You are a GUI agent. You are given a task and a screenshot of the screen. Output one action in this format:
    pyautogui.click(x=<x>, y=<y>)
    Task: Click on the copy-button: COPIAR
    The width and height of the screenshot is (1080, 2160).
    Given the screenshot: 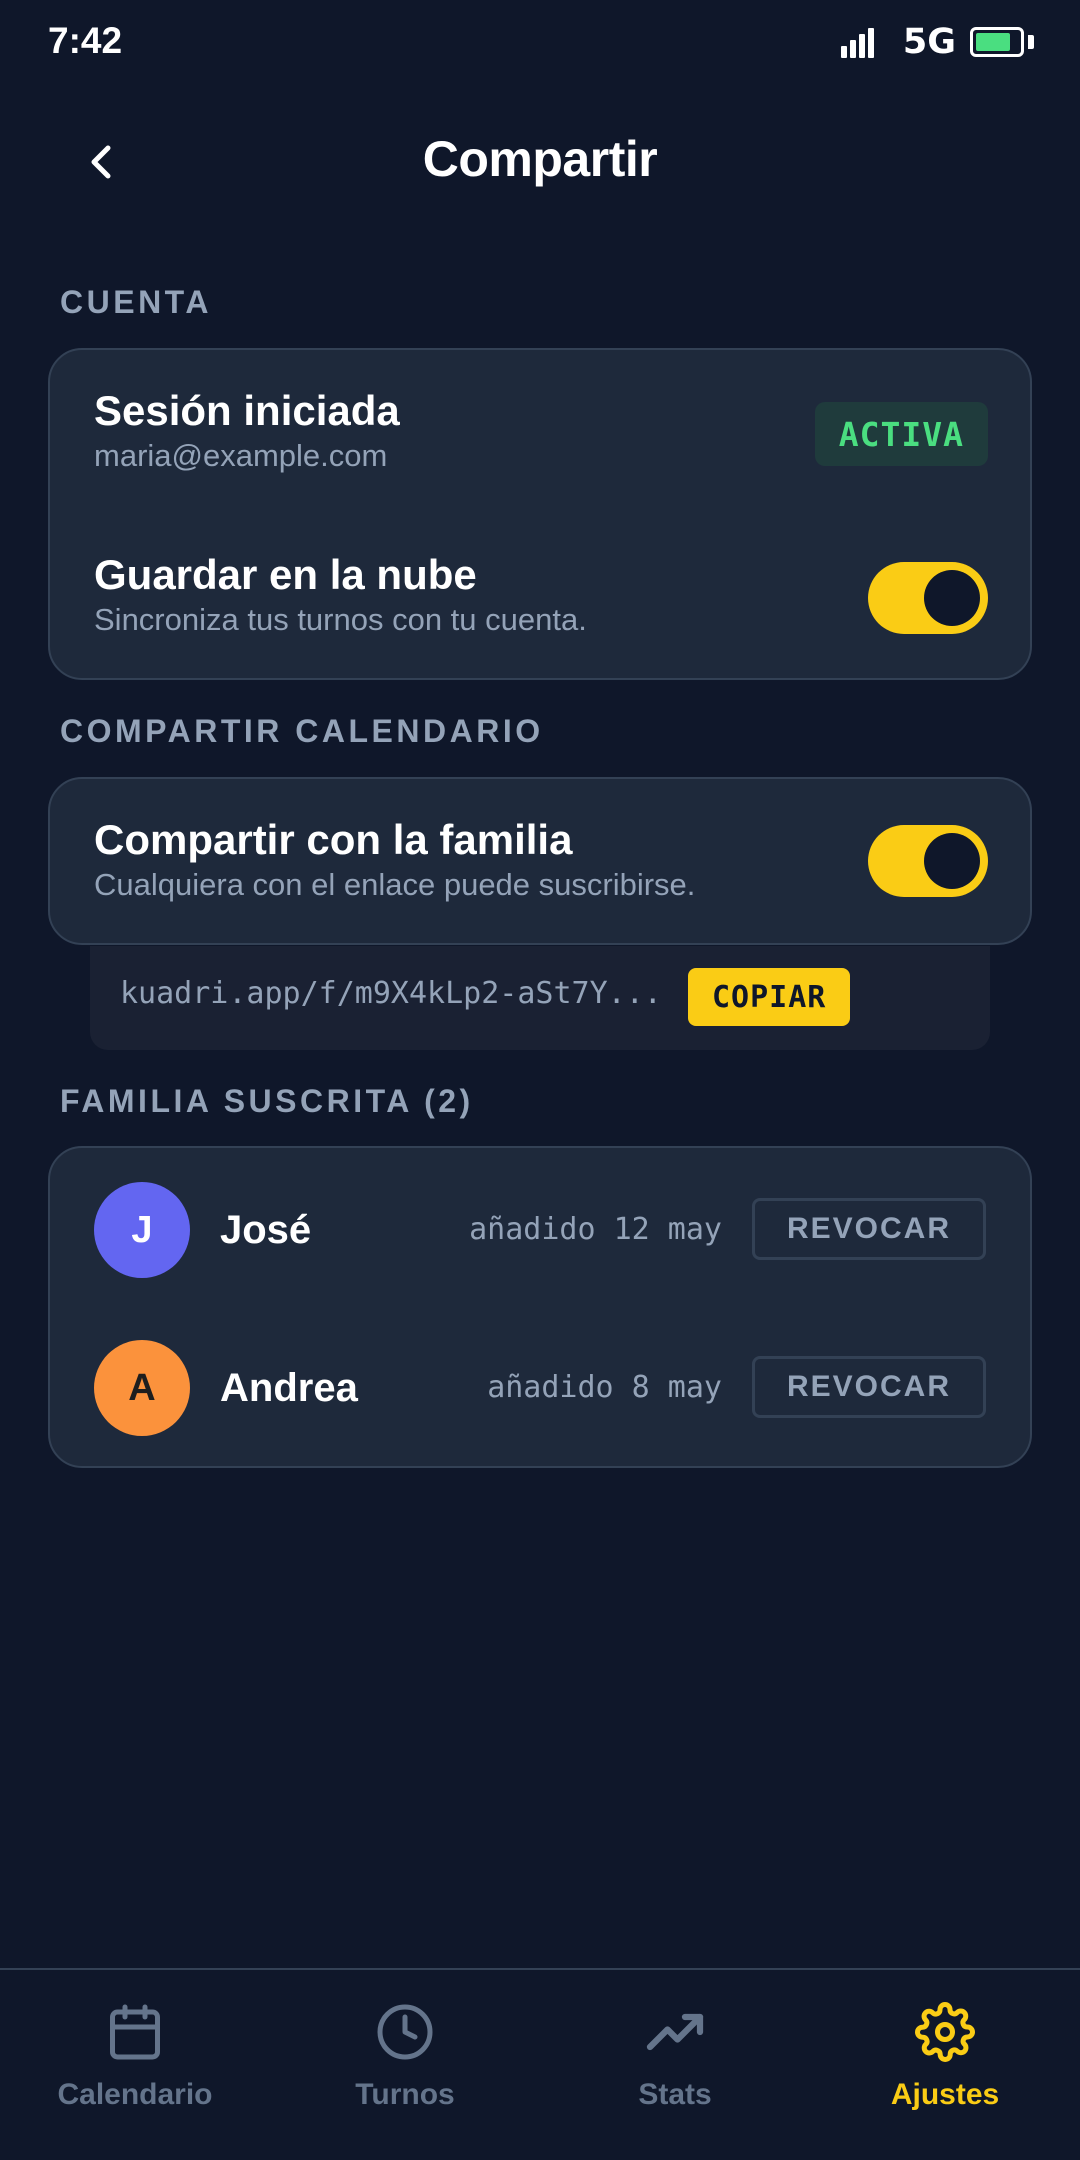 What is the action you would take?
    pyautogui.click(x=769, y=997)
    